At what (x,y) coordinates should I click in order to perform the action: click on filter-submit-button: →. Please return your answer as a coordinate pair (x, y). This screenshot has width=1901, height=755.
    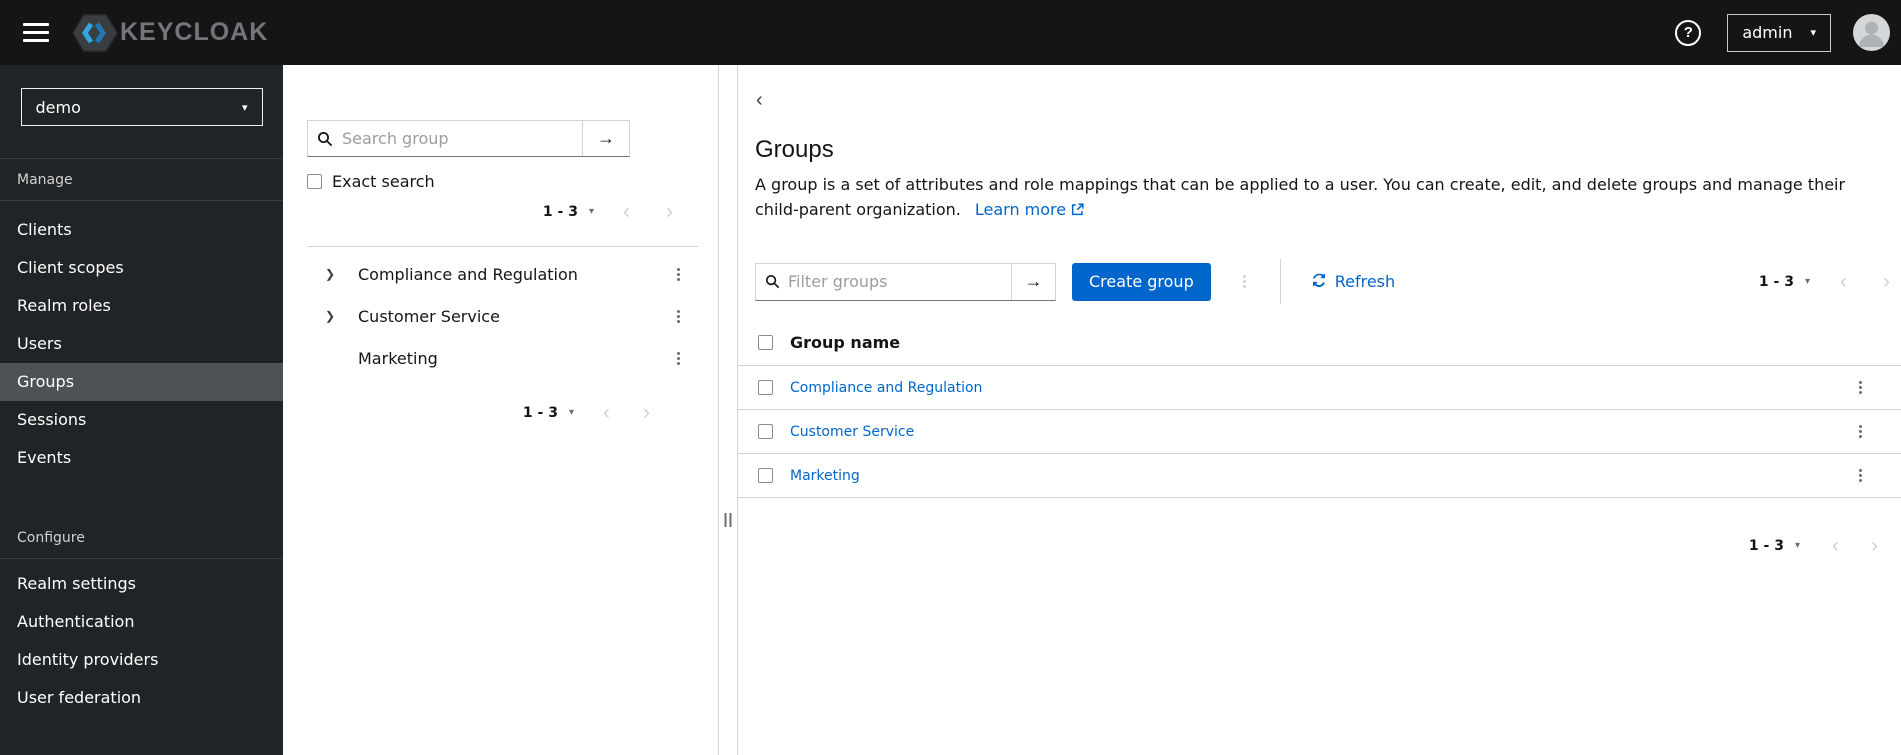
    Looking at the image, I should click on (1033, 281).